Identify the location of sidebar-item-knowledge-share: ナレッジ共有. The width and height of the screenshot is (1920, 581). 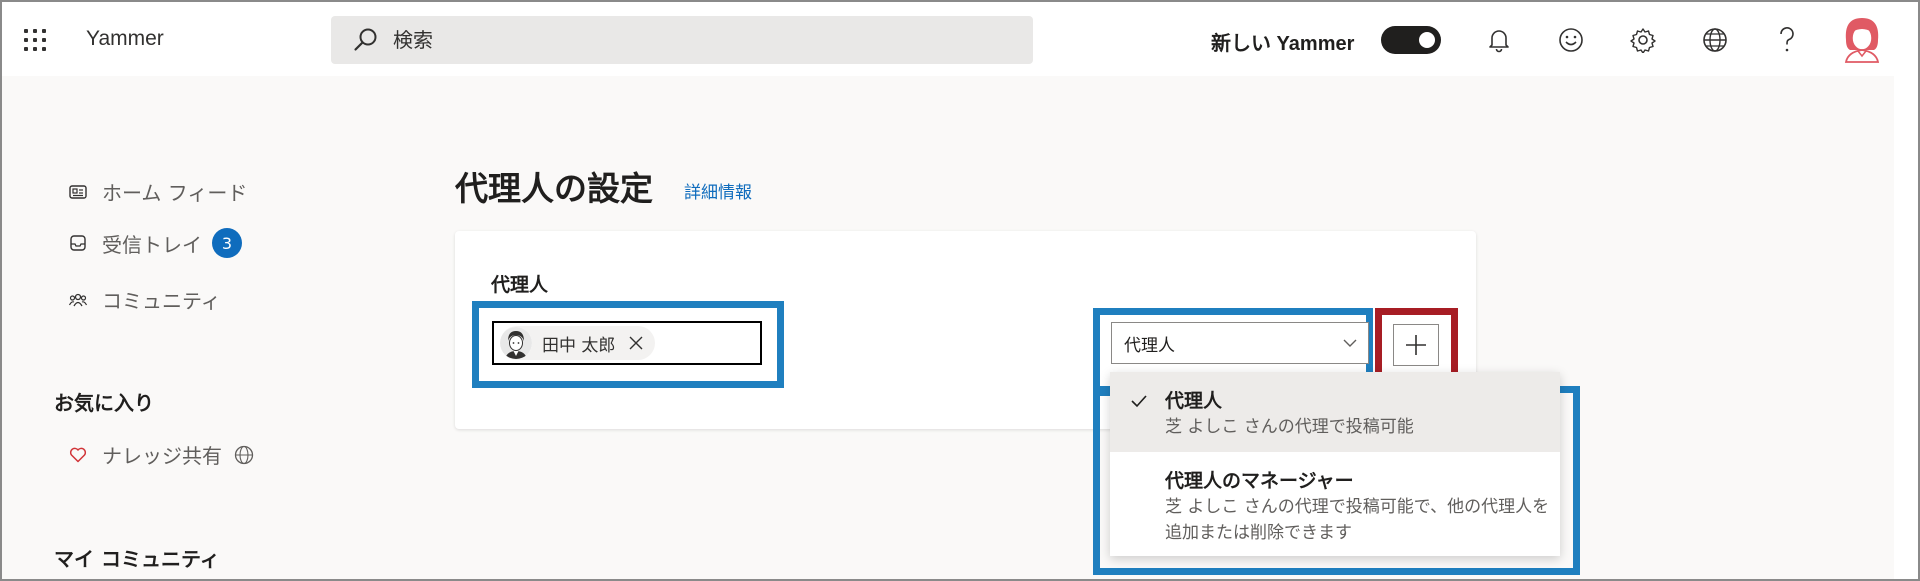
(161, 454).